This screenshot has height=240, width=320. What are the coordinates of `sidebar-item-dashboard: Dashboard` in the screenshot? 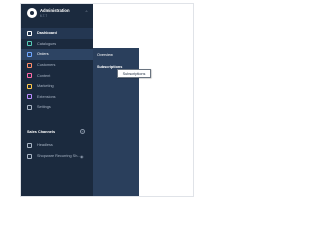 It's located at (57, 33).